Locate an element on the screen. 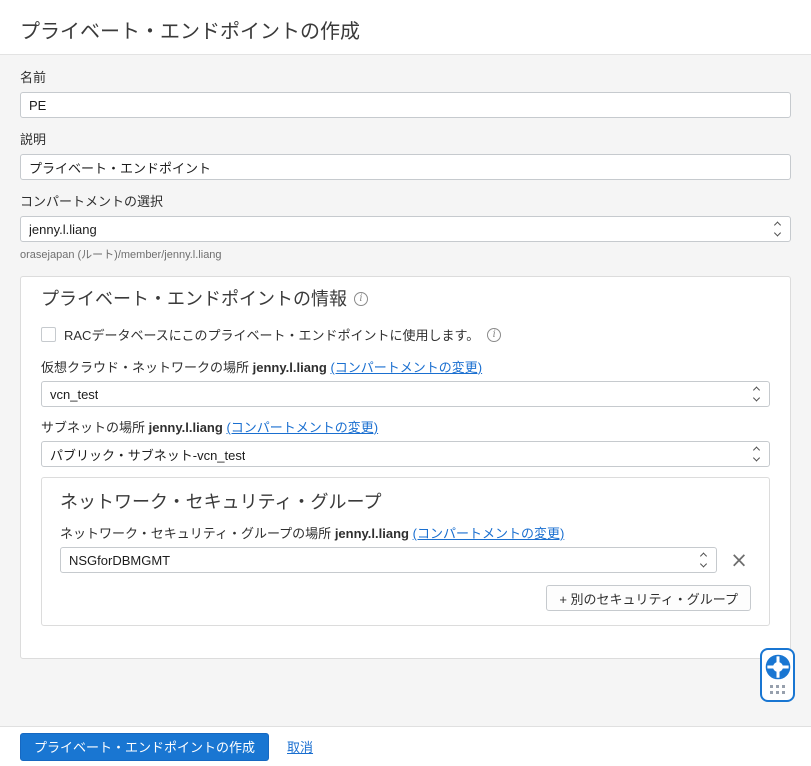 This screenshot has width=811, height=766. info-icon: i is located at coordinates (361, 299).